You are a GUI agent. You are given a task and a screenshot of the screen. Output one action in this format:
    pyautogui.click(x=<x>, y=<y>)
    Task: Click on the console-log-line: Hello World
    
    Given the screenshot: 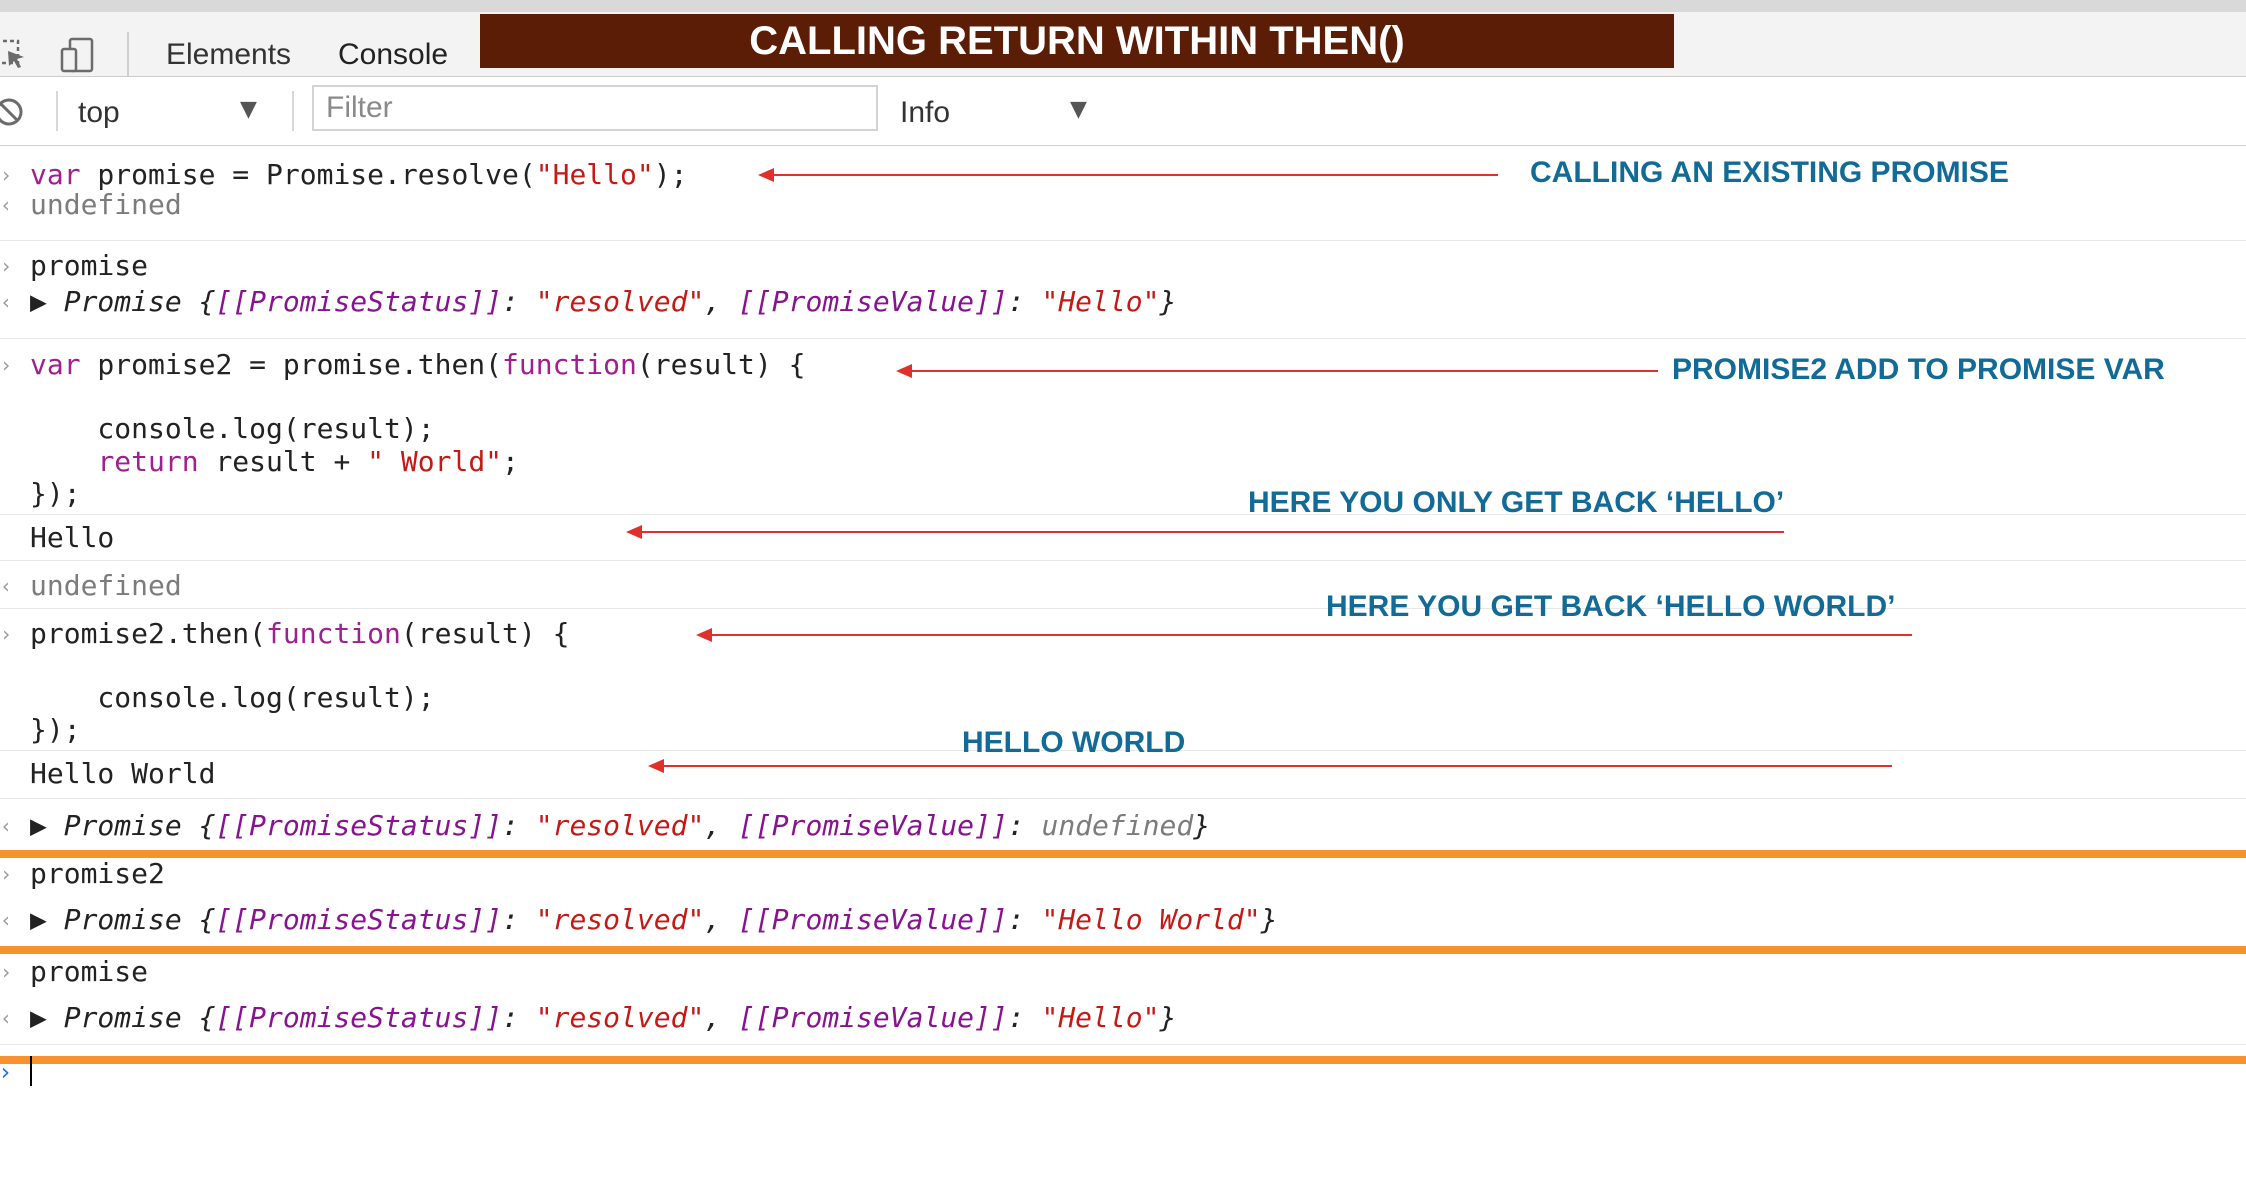 What is the action you would take?
    pyautogui.click(x=123, y=773)
    